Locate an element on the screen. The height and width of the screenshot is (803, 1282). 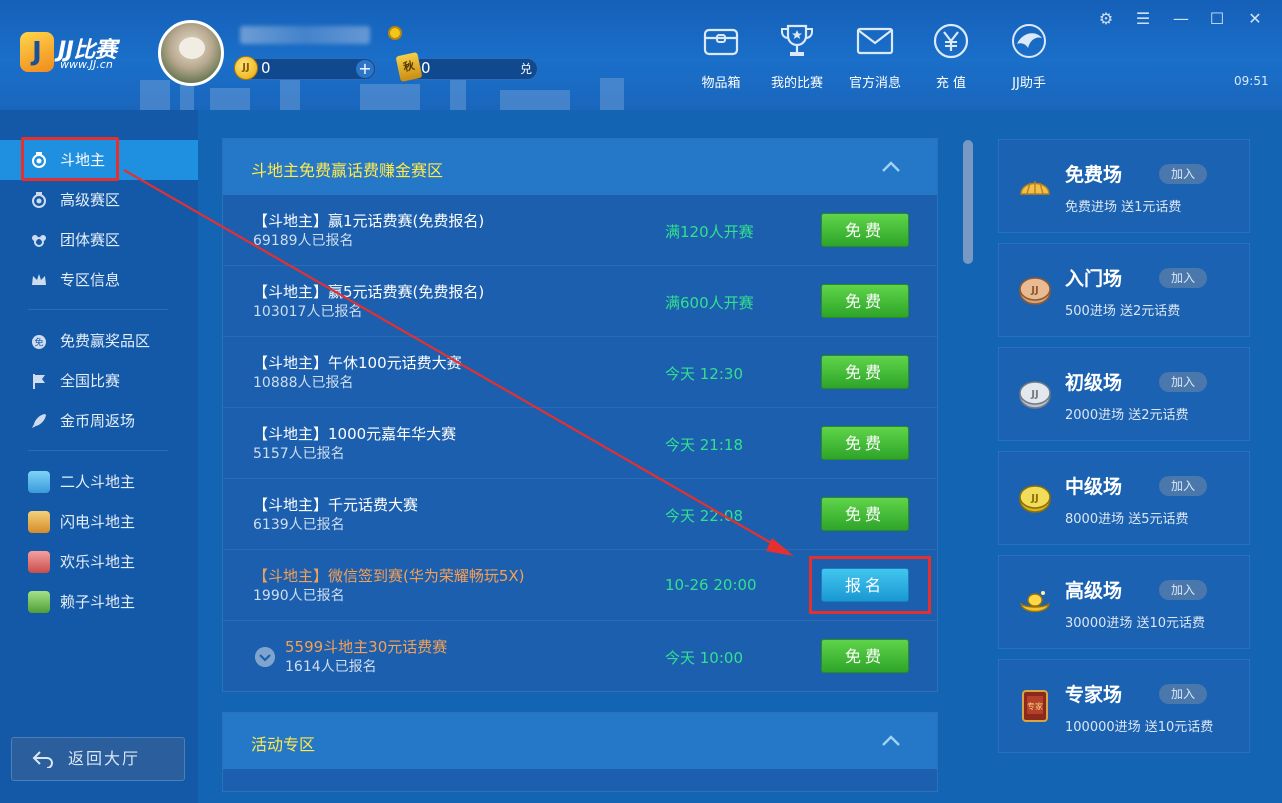
match-signup-count: 1990人已报名 is located at coordinates (299, 596).